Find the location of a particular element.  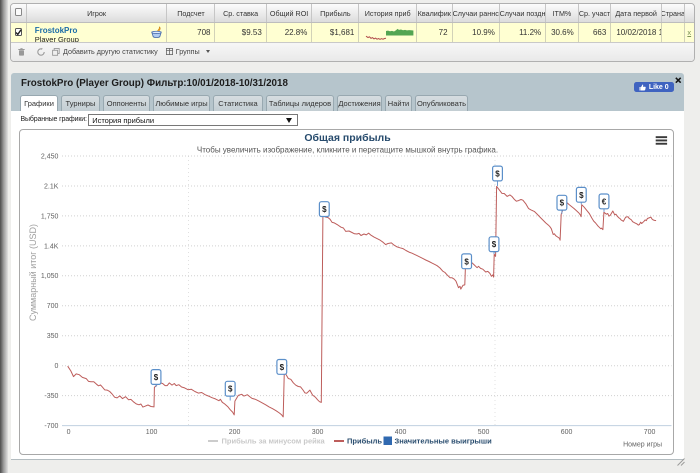

svg-text: 2,450 is located at coordinates (50, 156).